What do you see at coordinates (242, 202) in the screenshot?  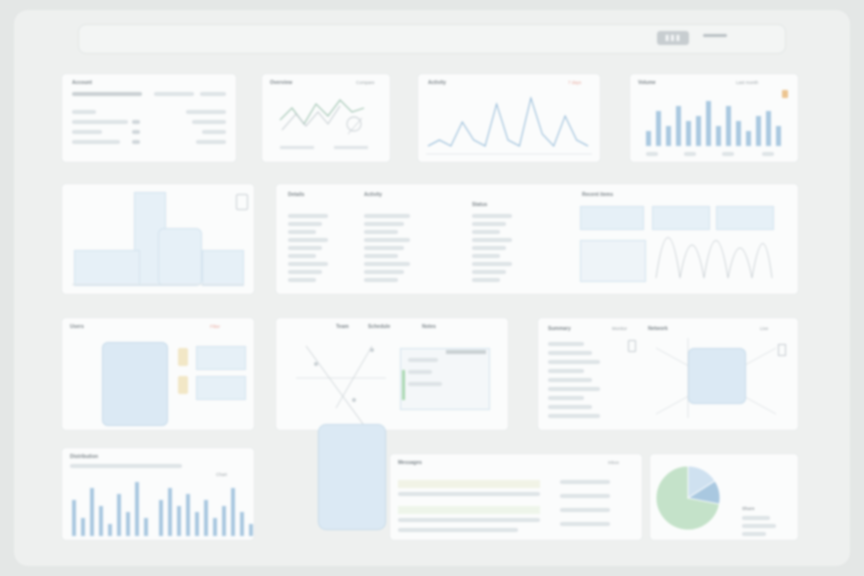 I see `device-icon` at bounding box center [242, 202].